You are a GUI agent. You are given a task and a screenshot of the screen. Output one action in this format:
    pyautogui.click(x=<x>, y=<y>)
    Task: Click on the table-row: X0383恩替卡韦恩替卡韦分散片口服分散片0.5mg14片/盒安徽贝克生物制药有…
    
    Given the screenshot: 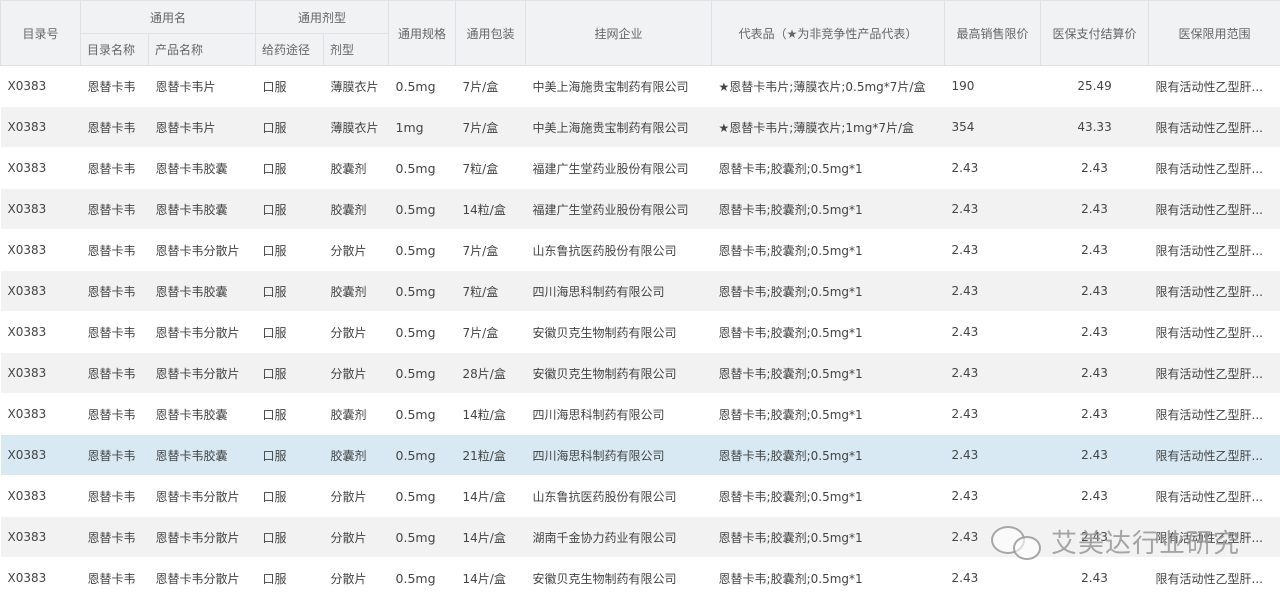 What is the action you would take?
    pyautogui.click(x=640, y=578)
    